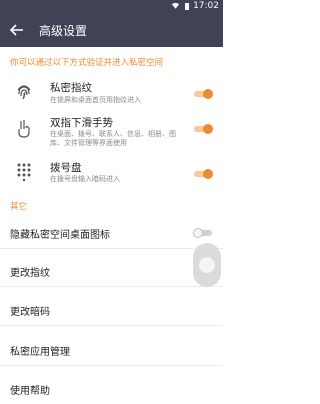  I want to click on method-desc: 在拨号盘输入暗码进入, so click(85, 179).